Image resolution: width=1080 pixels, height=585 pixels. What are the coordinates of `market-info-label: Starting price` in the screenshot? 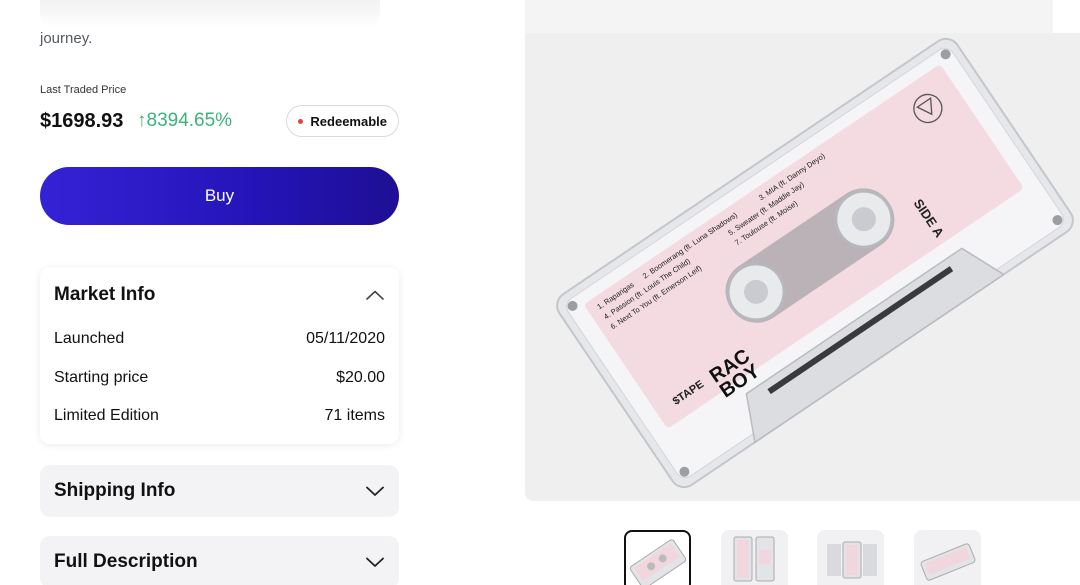 It's located at (101, 377).